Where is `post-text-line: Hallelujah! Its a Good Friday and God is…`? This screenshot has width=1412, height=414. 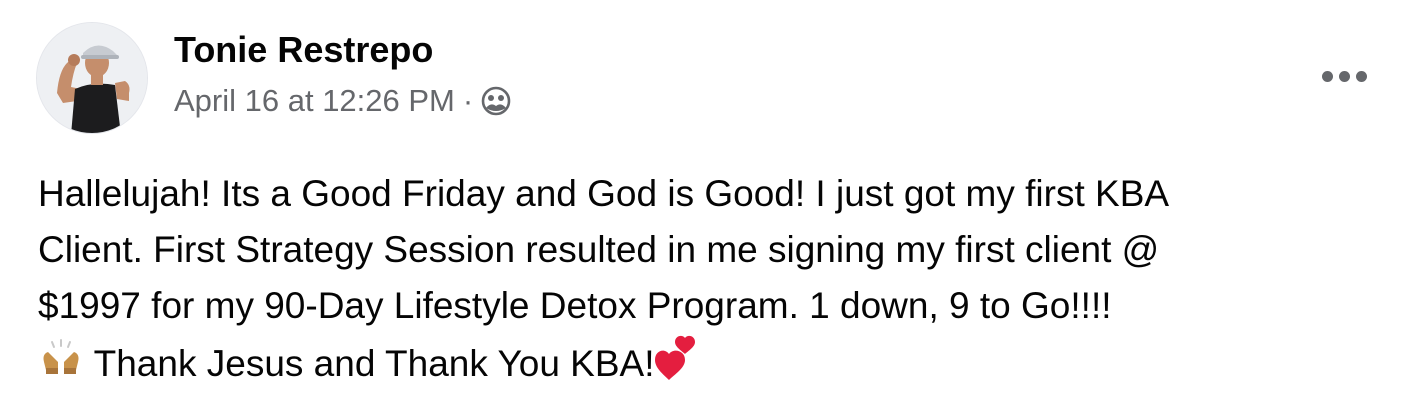
post-text-line: Hallelujah! Its a Good Friday and God is… is located at coordinates (604, 193).